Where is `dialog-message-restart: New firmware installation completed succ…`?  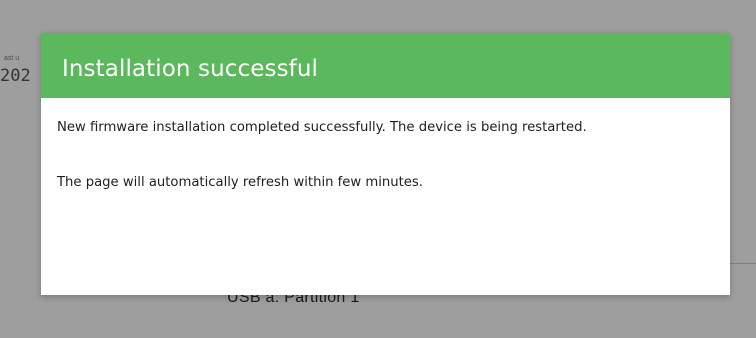
dialog-message-restart: New firmware installation completed succ… is located at coordinates (322, 127).